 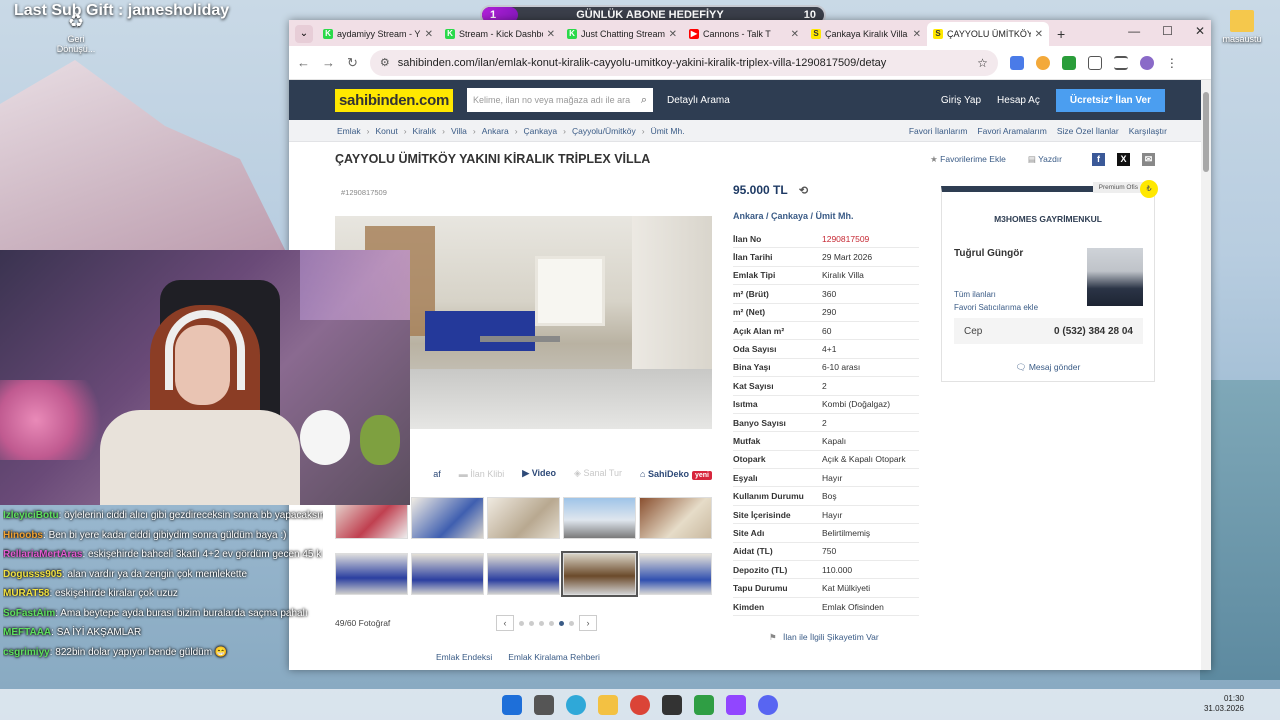 I want to click on add-favorite-button: ★ Favorilerime Ekle, so click(x=968, y=159).